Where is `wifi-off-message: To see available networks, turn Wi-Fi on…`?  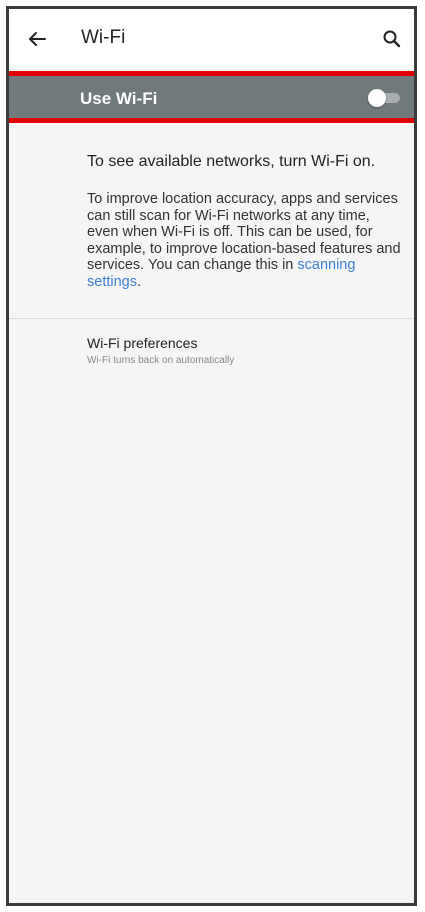 wifi-off-message: To see available networks, turn Wi-Fi on… is located at coordinates (231, 161).